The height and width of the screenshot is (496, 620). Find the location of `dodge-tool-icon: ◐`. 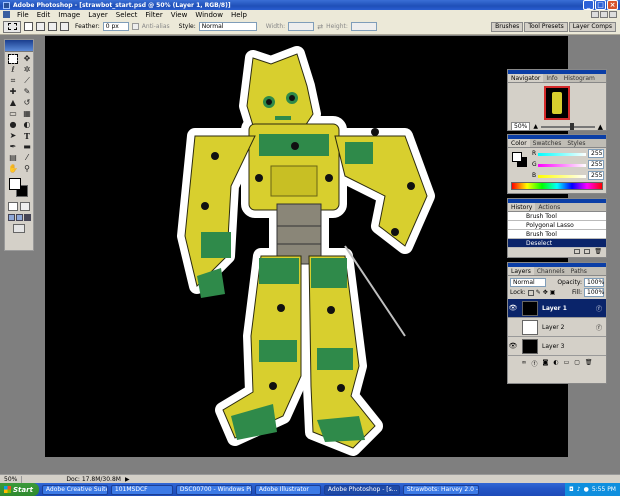

dodge-tool-icon: ◐ is located at coordinates (27, 125).